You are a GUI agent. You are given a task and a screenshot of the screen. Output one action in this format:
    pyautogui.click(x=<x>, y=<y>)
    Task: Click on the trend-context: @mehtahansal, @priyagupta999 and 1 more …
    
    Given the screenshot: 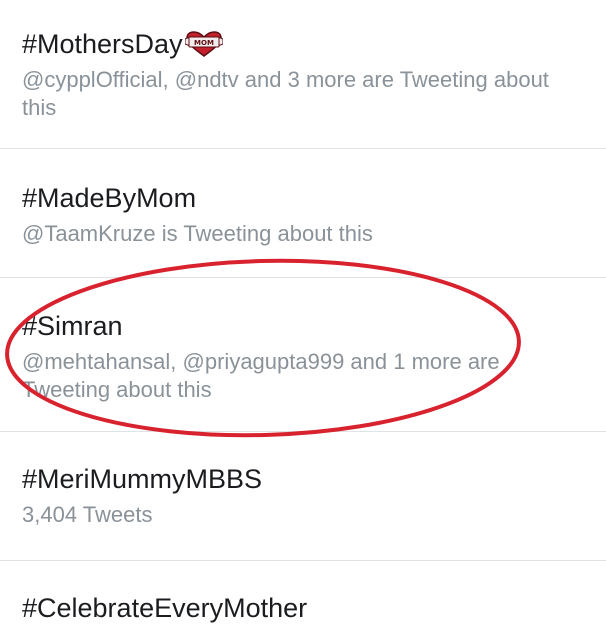 What is the action you would take?
    pyautogui.click(x=261, y=375)
    